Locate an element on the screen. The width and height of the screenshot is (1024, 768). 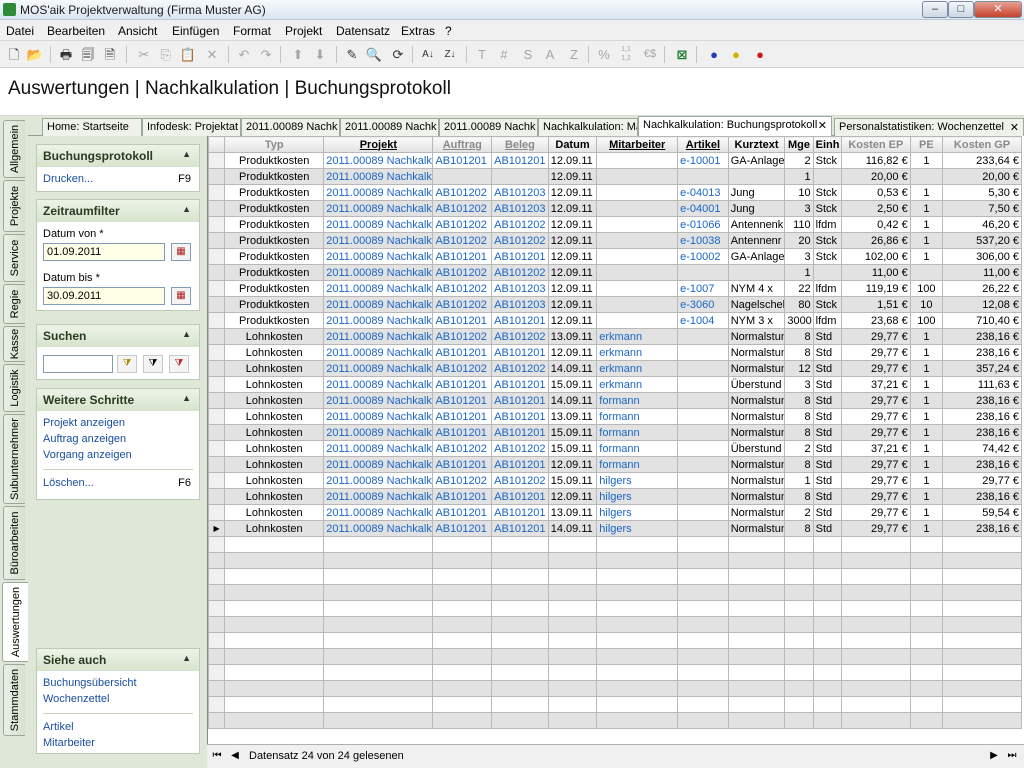
show-order-link: Auftrag anzeigen is located at coordinates (84, 439).